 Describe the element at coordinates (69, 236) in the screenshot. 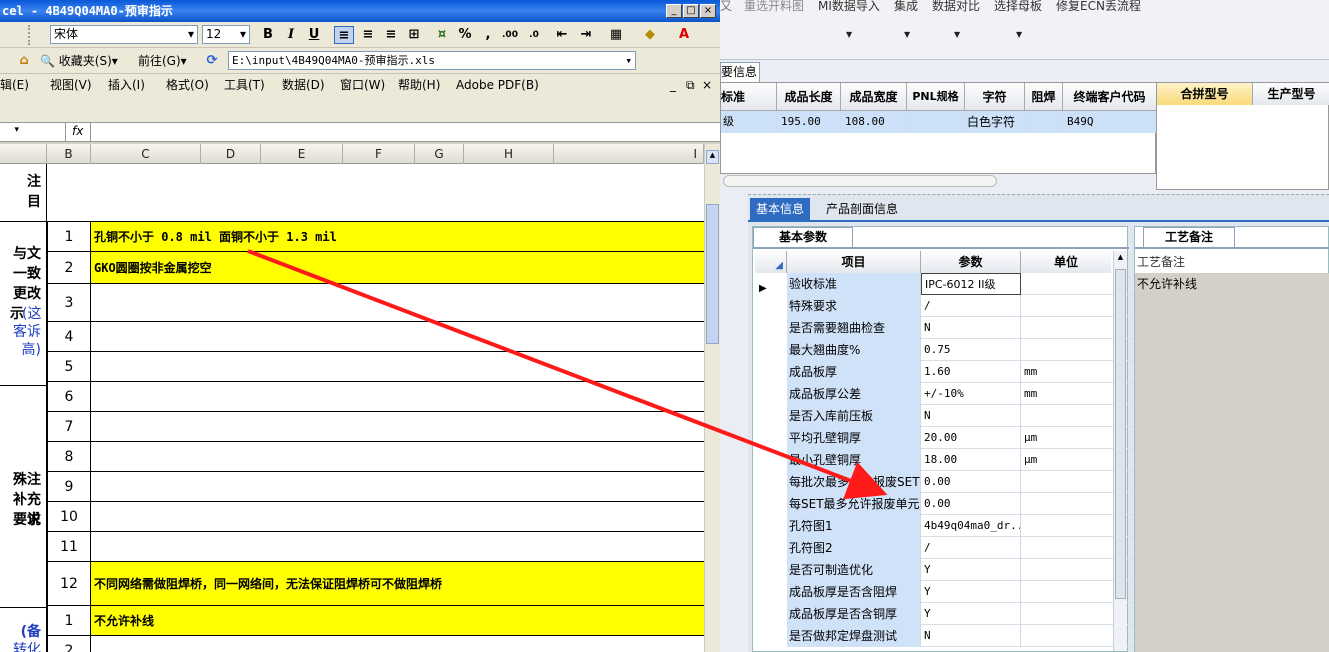

I see `row-number-cell: 1` at that location.